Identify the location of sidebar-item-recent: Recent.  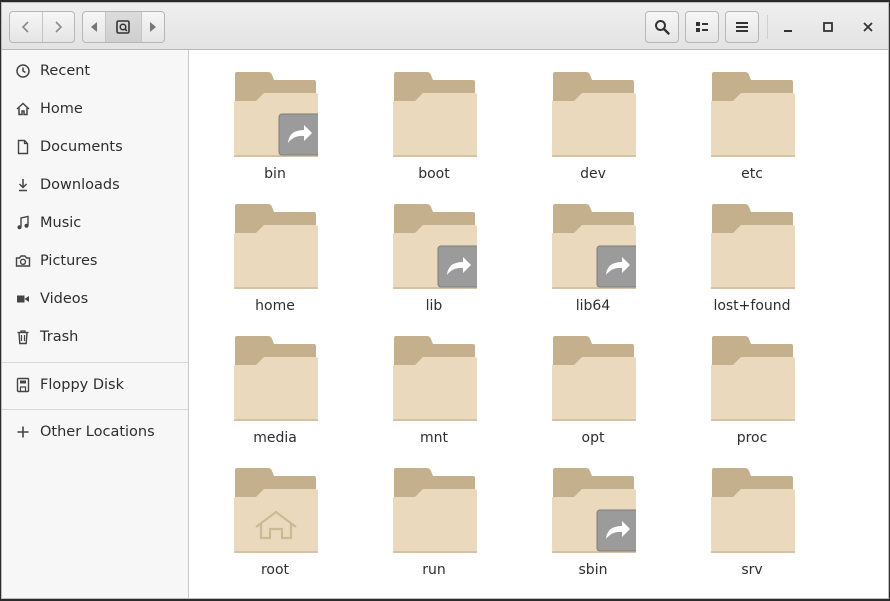
(95, 71).